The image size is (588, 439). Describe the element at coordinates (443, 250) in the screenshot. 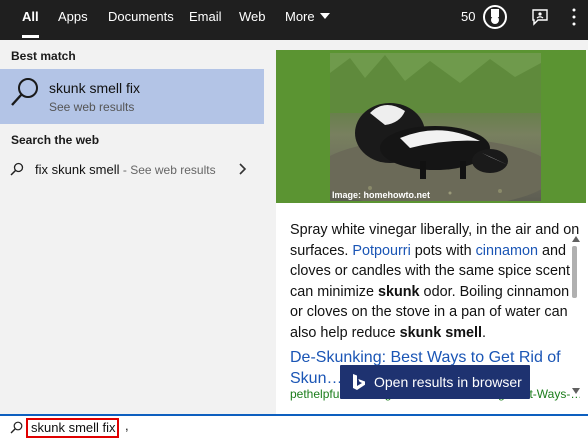

I see `answer-part: pots with` at that location.